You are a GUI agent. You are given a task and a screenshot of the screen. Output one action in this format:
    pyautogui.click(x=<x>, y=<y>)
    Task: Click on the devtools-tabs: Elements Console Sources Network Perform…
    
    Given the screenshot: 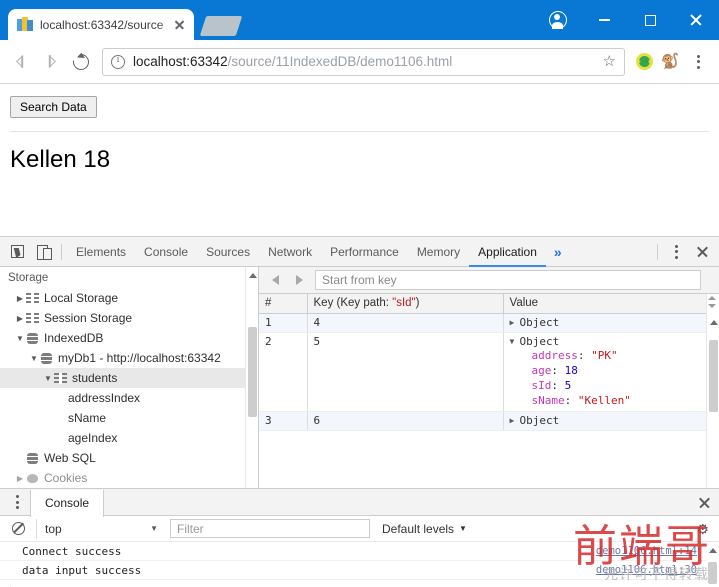 What is the action you would take?
    pyautogui.click(x=318, y=252)
    